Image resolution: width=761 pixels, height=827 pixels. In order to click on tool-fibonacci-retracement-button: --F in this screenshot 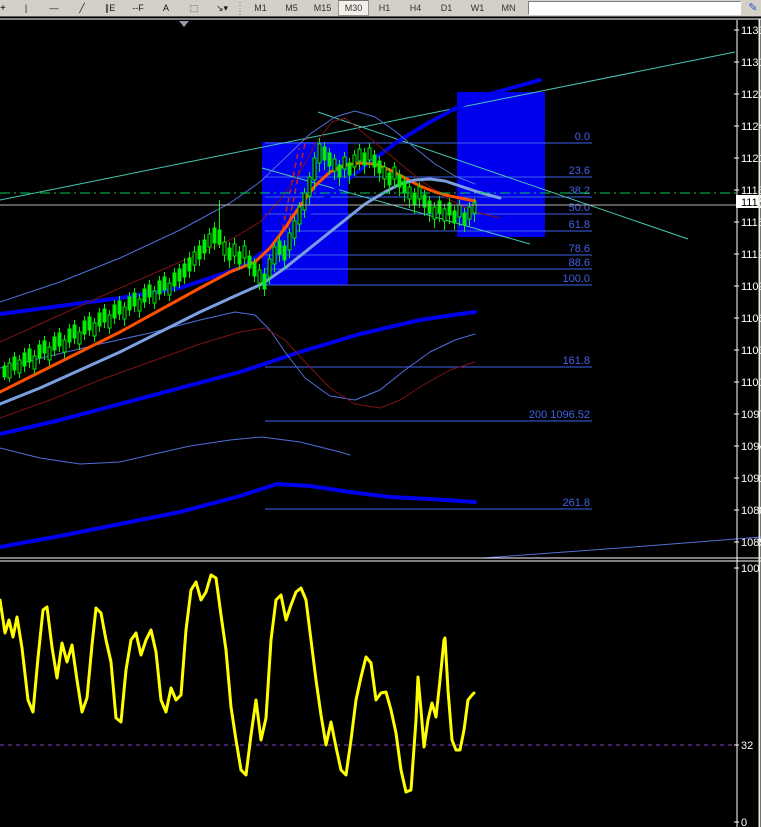, I will do `click(138, 8)`.